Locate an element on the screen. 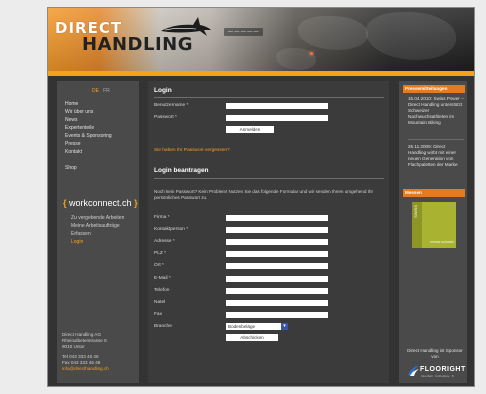 The width and height of the screenshot is (486, 394). nav-events: Events & Sponsoring is located at coordinates (101, 136).